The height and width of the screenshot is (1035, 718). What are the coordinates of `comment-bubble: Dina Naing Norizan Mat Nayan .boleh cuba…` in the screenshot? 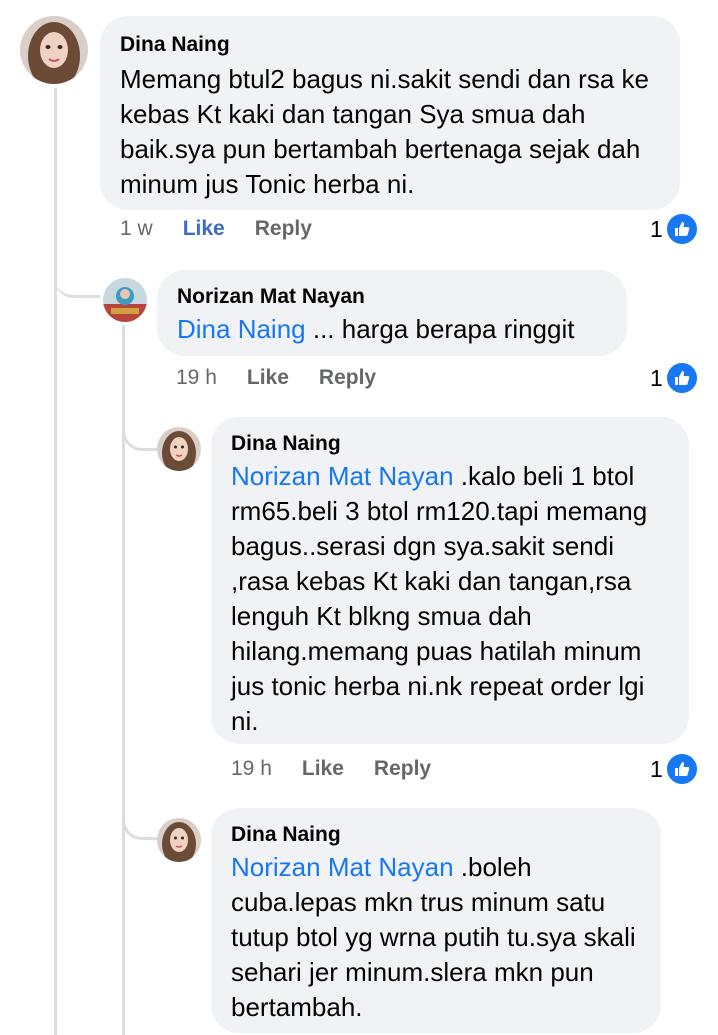 It's located at (436, 920).